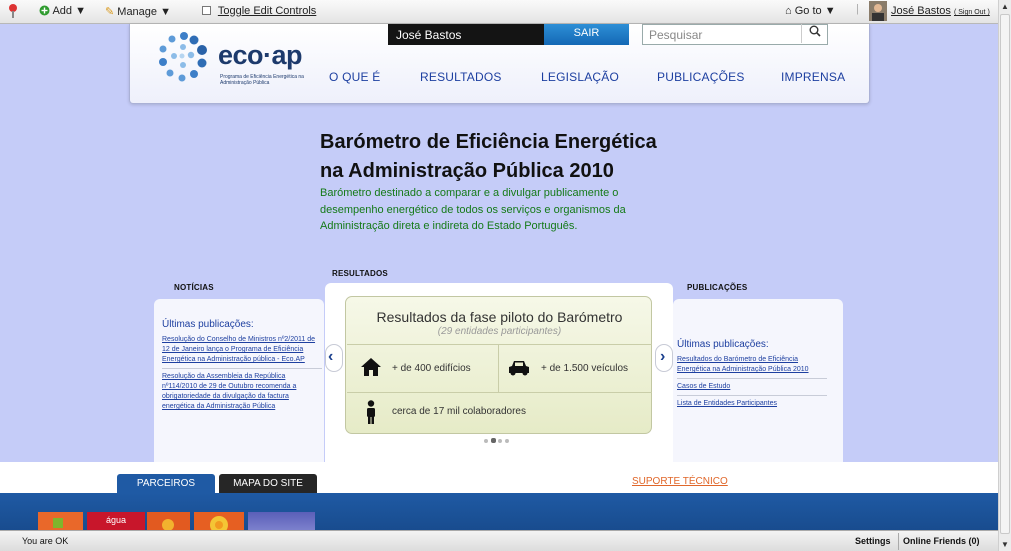 This screenshot has height=551, width=1011. Describe the element at coordinates (499, 317) in the screenshot. I see `results-card-title: Resultados da fase piloto do Barómetro` at that location.